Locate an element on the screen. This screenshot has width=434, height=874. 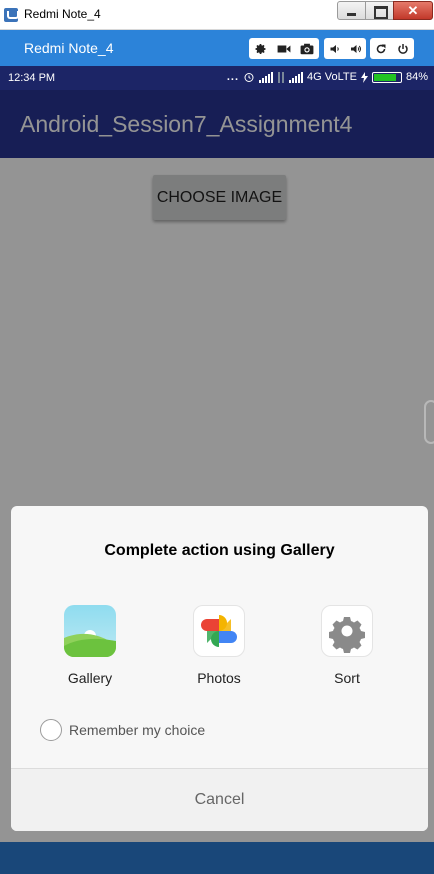
video-record-button is located at coordinates (283, 48).